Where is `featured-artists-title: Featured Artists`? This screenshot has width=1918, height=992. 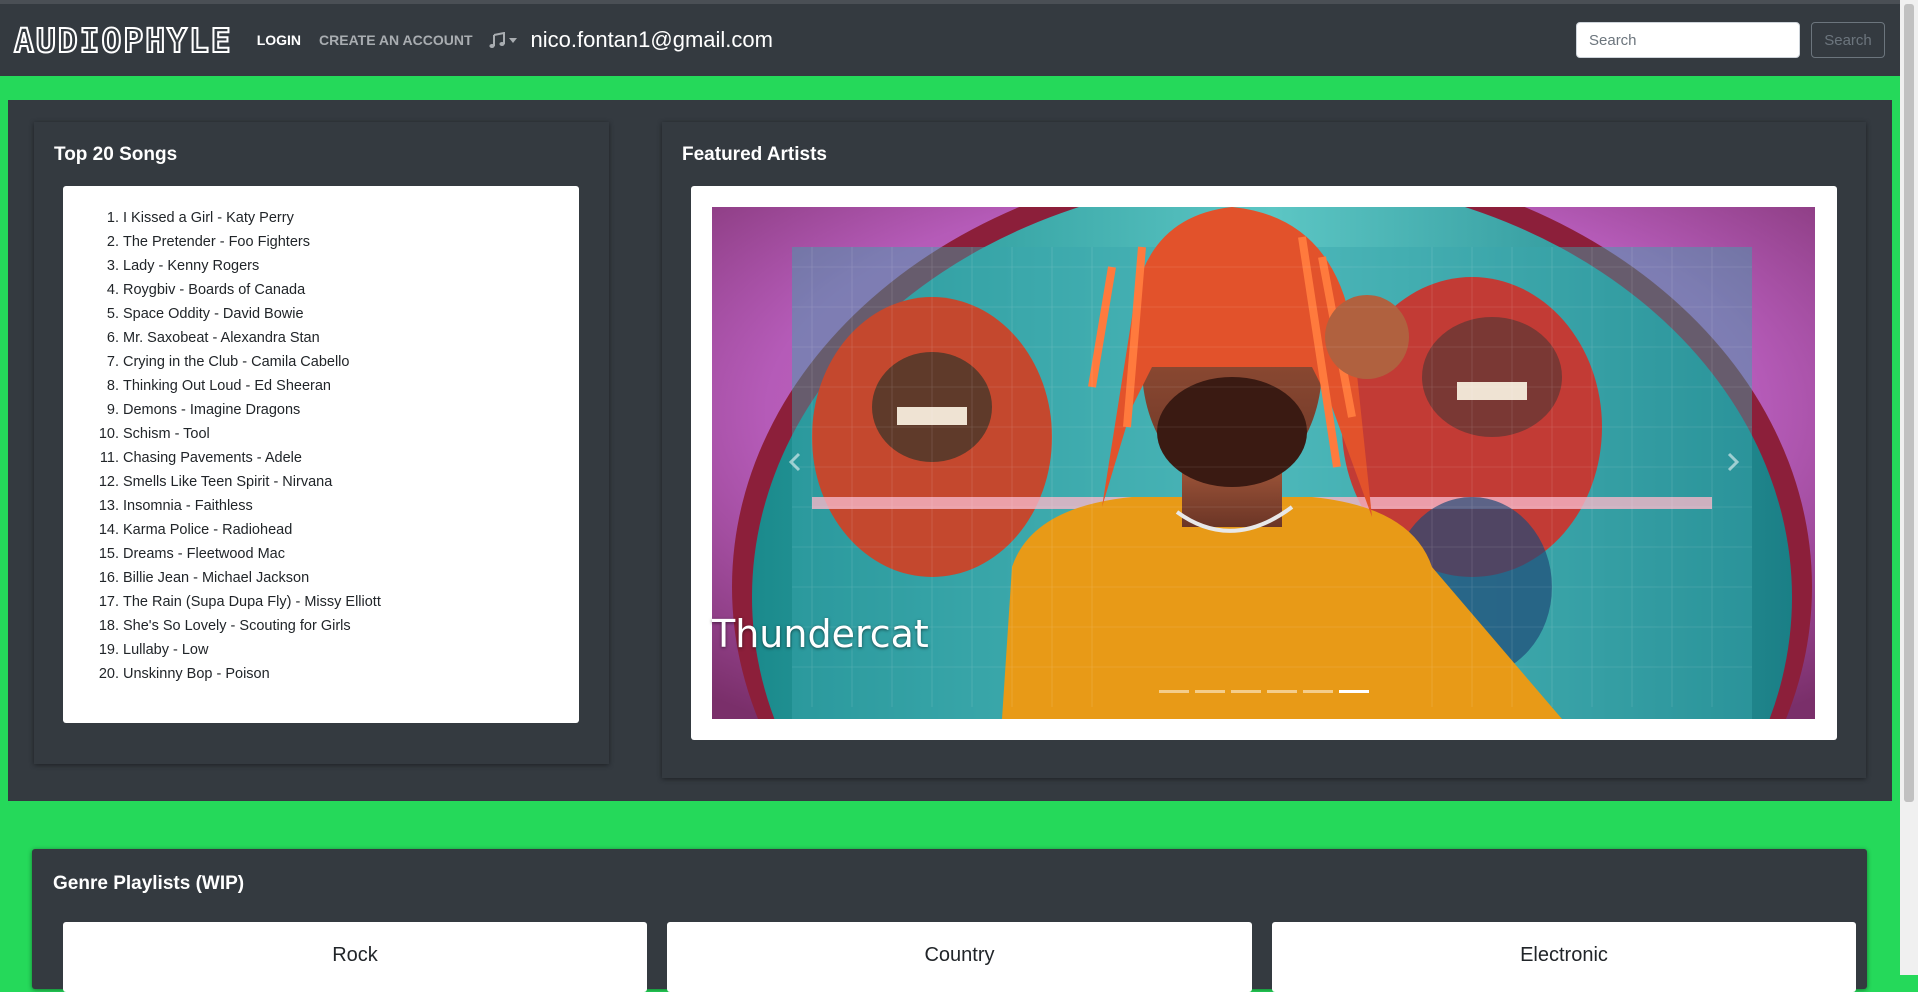
featured-artists-title: Featured Artists is located at coordinates (754, 154).